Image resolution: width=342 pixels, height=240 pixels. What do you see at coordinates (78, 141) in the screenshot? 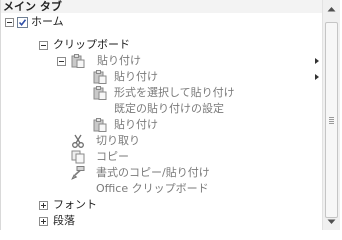
I see `scissors-icon` at bounding box center [78, 141].